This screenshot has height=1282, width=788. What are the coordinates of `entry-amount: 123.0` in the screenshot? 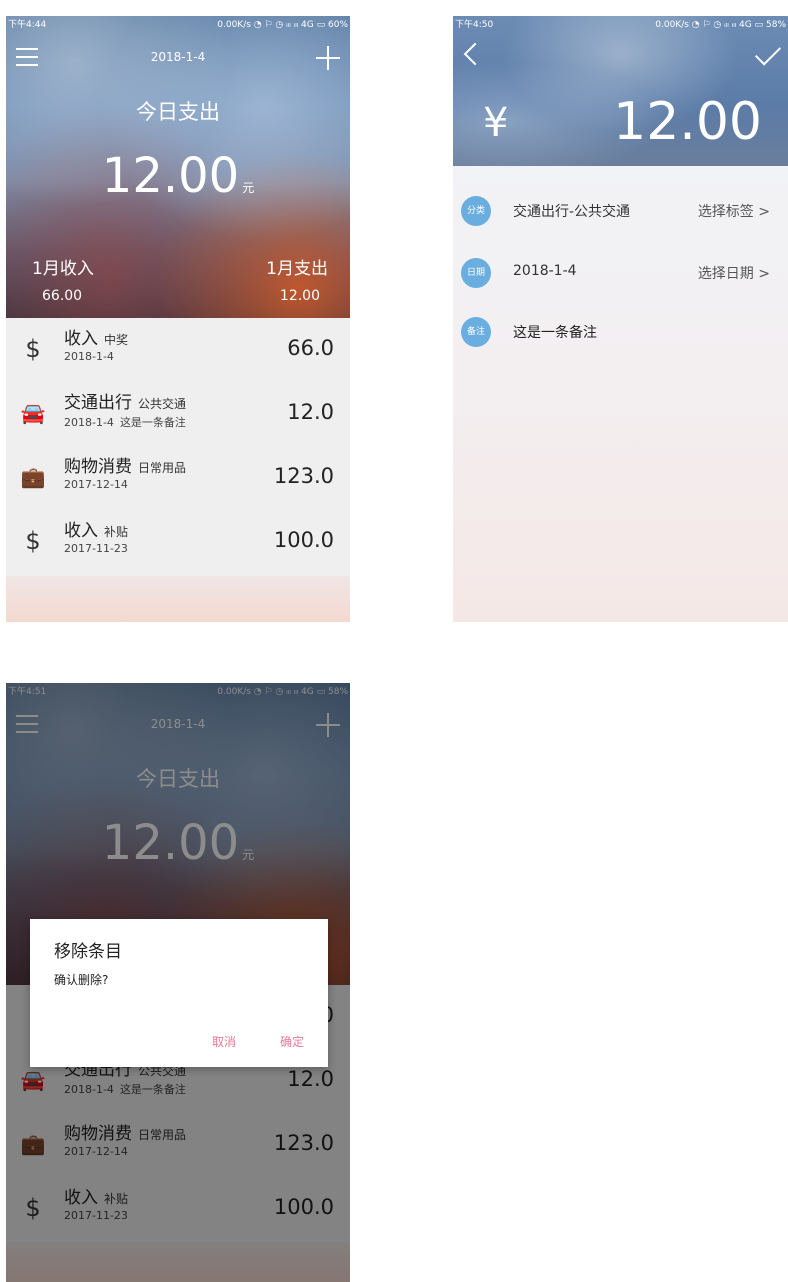 It's located at (303, 476).